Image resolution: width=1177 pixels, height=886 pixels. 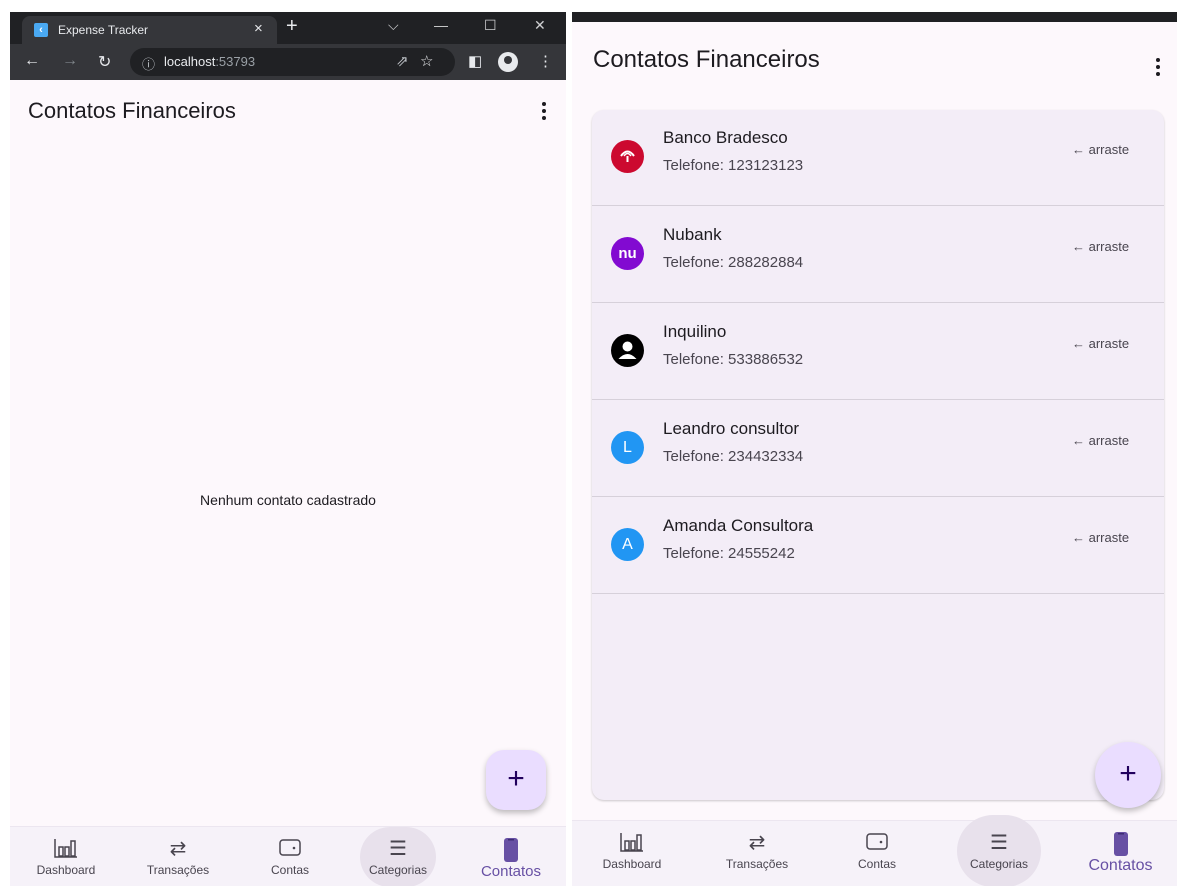 What do you see at coordinates (292, 26) in the screenshot?
I see `new-tab-button: +` at bounding box center [292, 26].